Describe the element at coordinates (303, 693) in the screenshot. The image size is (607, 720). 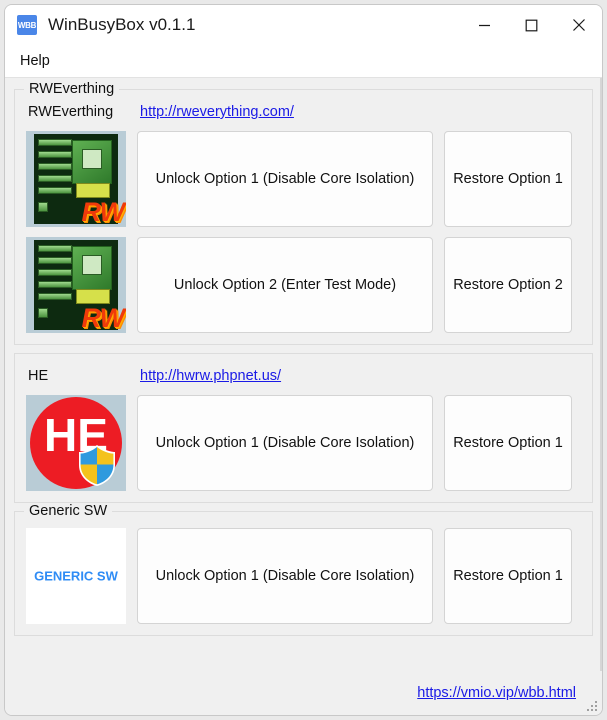
I see `footer-bar: https://vmio.vip/wbb.html` at that location.